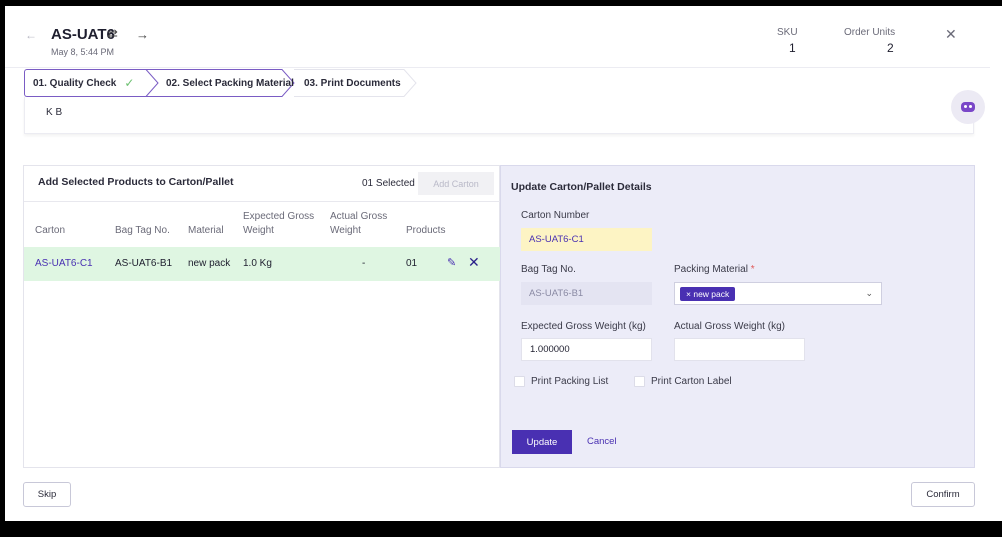 This screenshot has width=1002, height=537. What do you see at coordinates (54, 112) in the screenshot?
I see `note-text: K B` at bounding box center [54, 112].